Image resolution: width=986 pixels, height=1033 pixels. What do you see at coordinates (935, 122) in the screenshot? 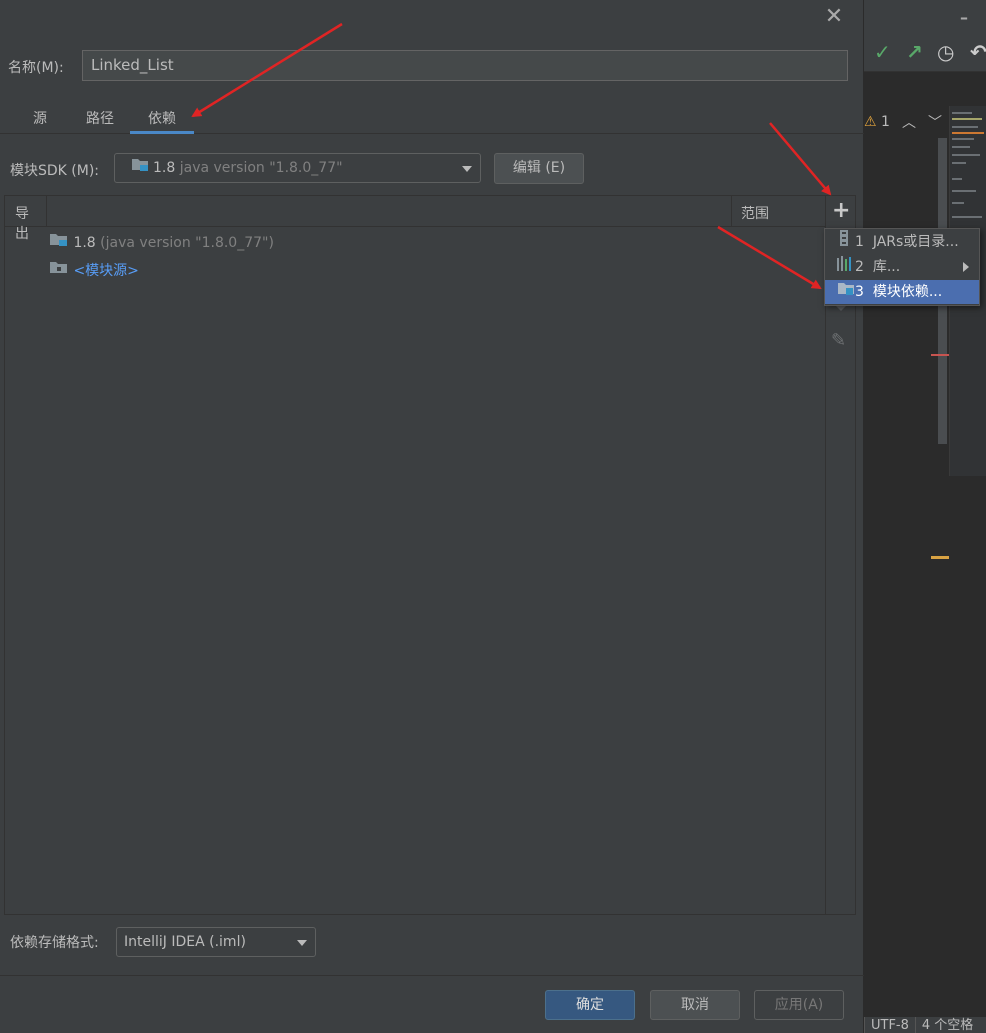
I see `next-highlight-icon: ﹀` at bounding box center [935, 122].